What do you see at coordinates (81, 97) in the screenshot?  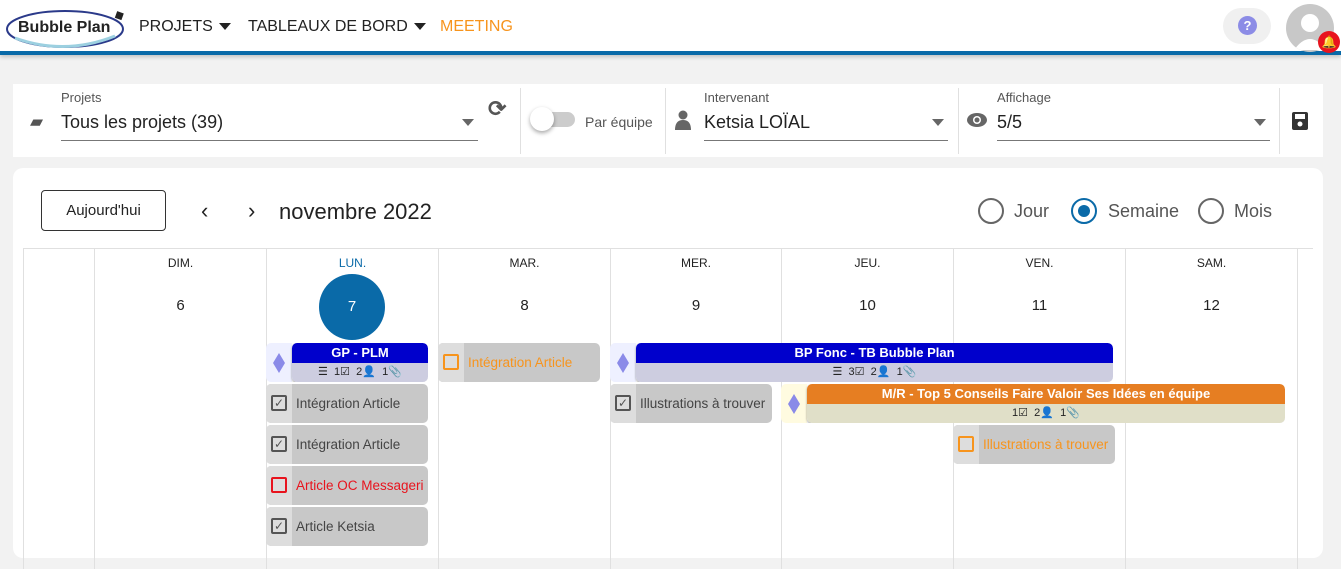 I see `projets-label: Projets` at bounding box center [81, 97].